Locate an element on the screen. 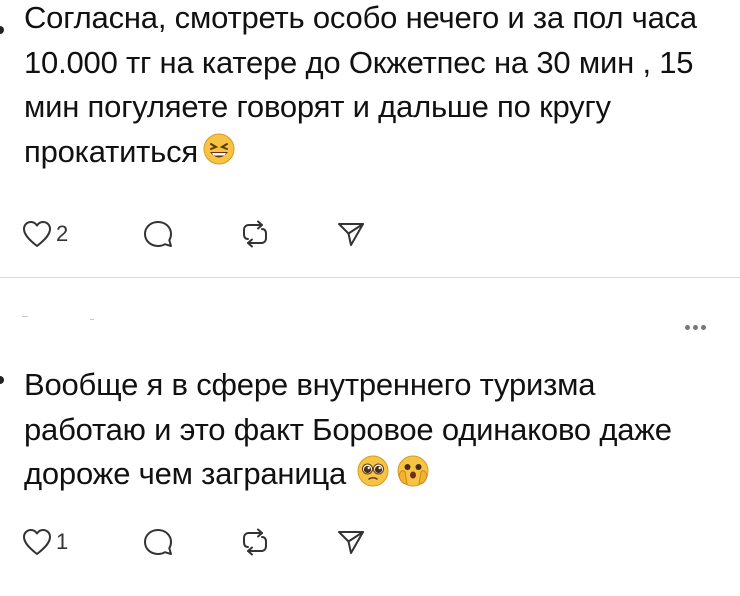 This screenshot has height=596, width=740. more-options-button is located at coordinates (695, 327).